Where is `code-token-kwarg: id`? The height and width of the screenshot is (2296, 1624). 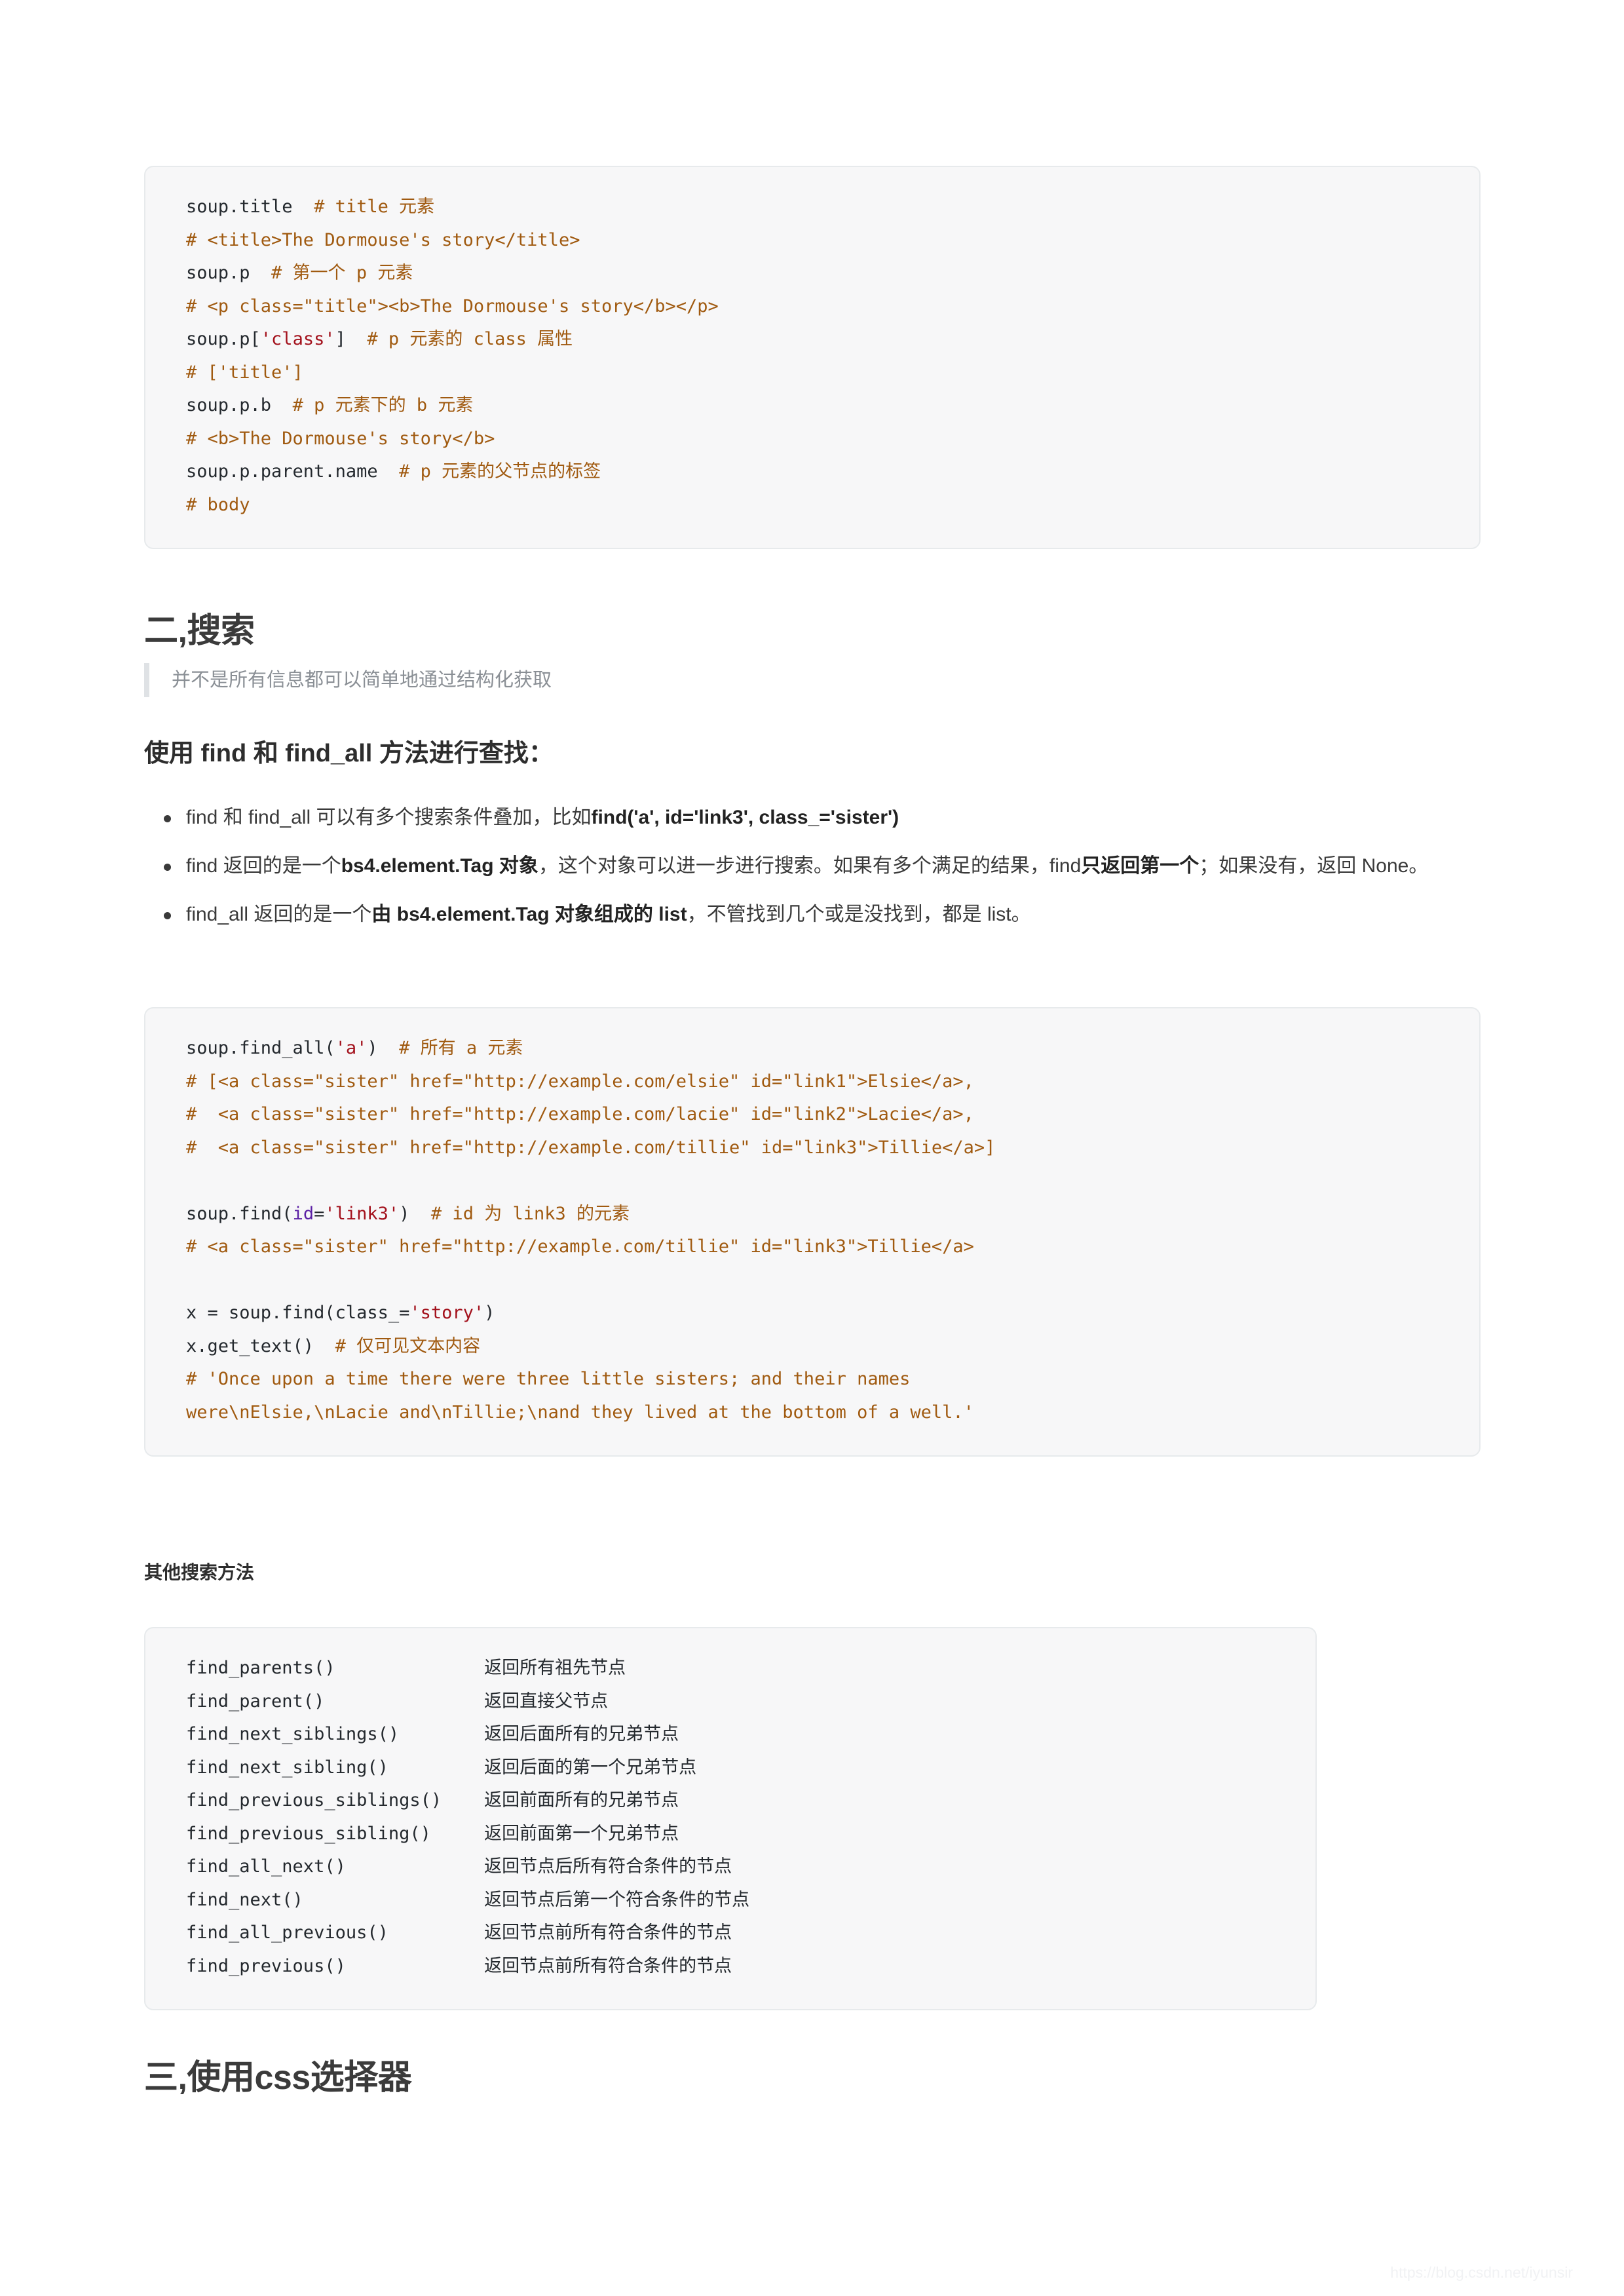 code-token-kwarg: id is located at coordinates (303, 1213).